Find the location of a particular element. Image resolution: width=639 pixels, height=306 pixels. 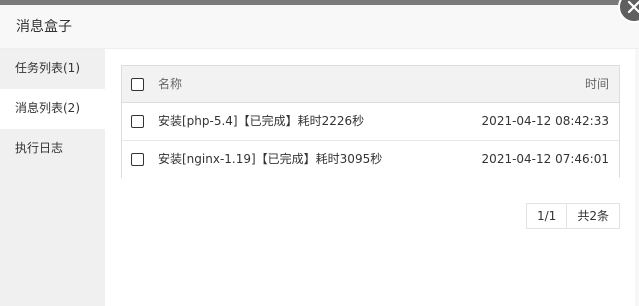

scrollbar-track is located at coordinates (637, 177).